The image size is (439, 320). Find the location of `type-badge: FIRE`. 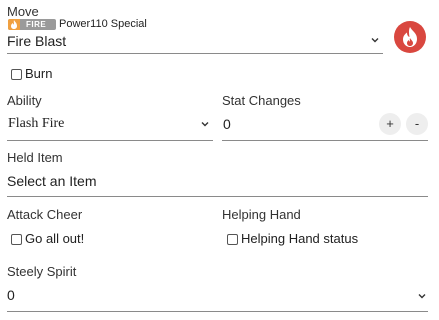

type-badge: FIRE is located at coordinates (32, 24).